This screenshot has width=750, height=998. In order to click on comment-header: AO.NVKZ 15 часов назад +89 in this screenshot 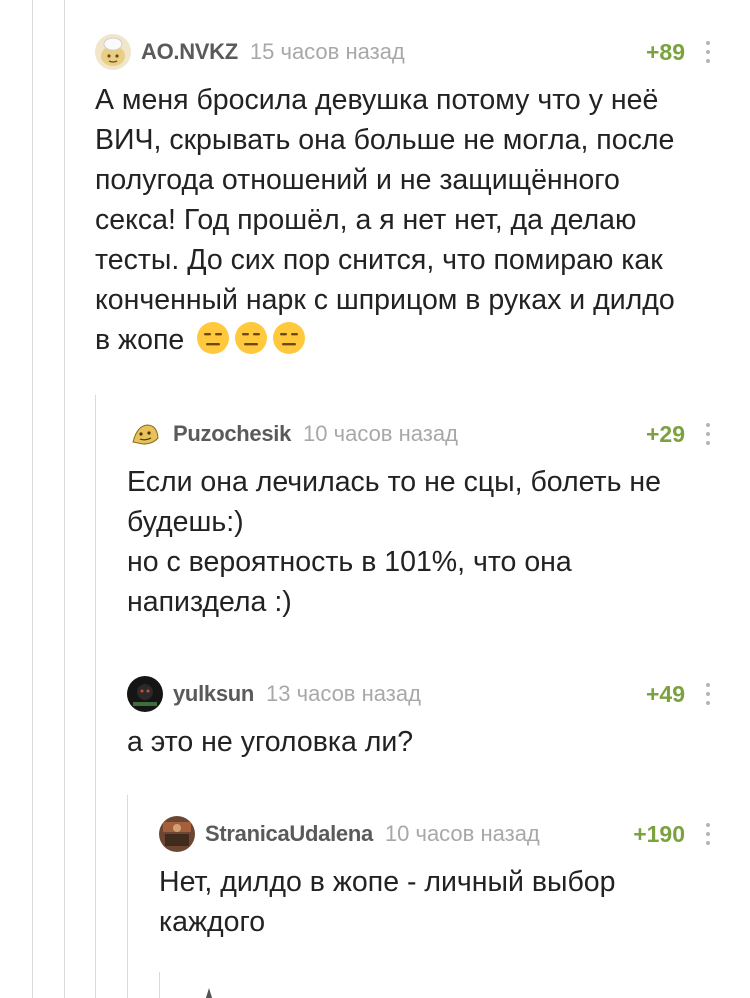, I will do `click(410, 52)`.